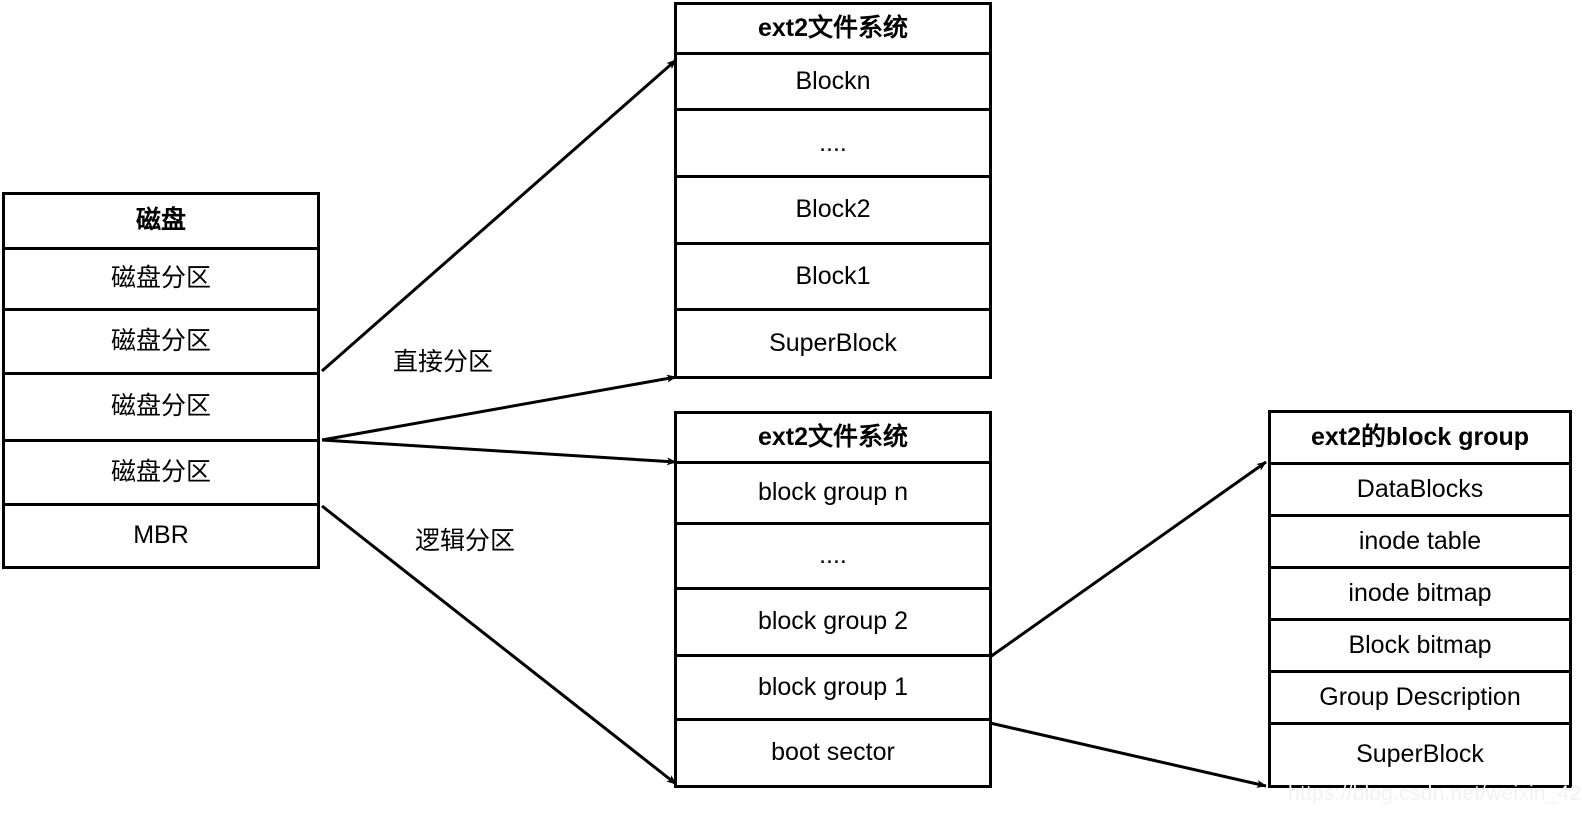 This screenshot has width=1582, height=816. What do you see at coordinates (1420, 699) in the screenshot?
I see `group-description-row: Group Description` at bounding box center [1420, 699].